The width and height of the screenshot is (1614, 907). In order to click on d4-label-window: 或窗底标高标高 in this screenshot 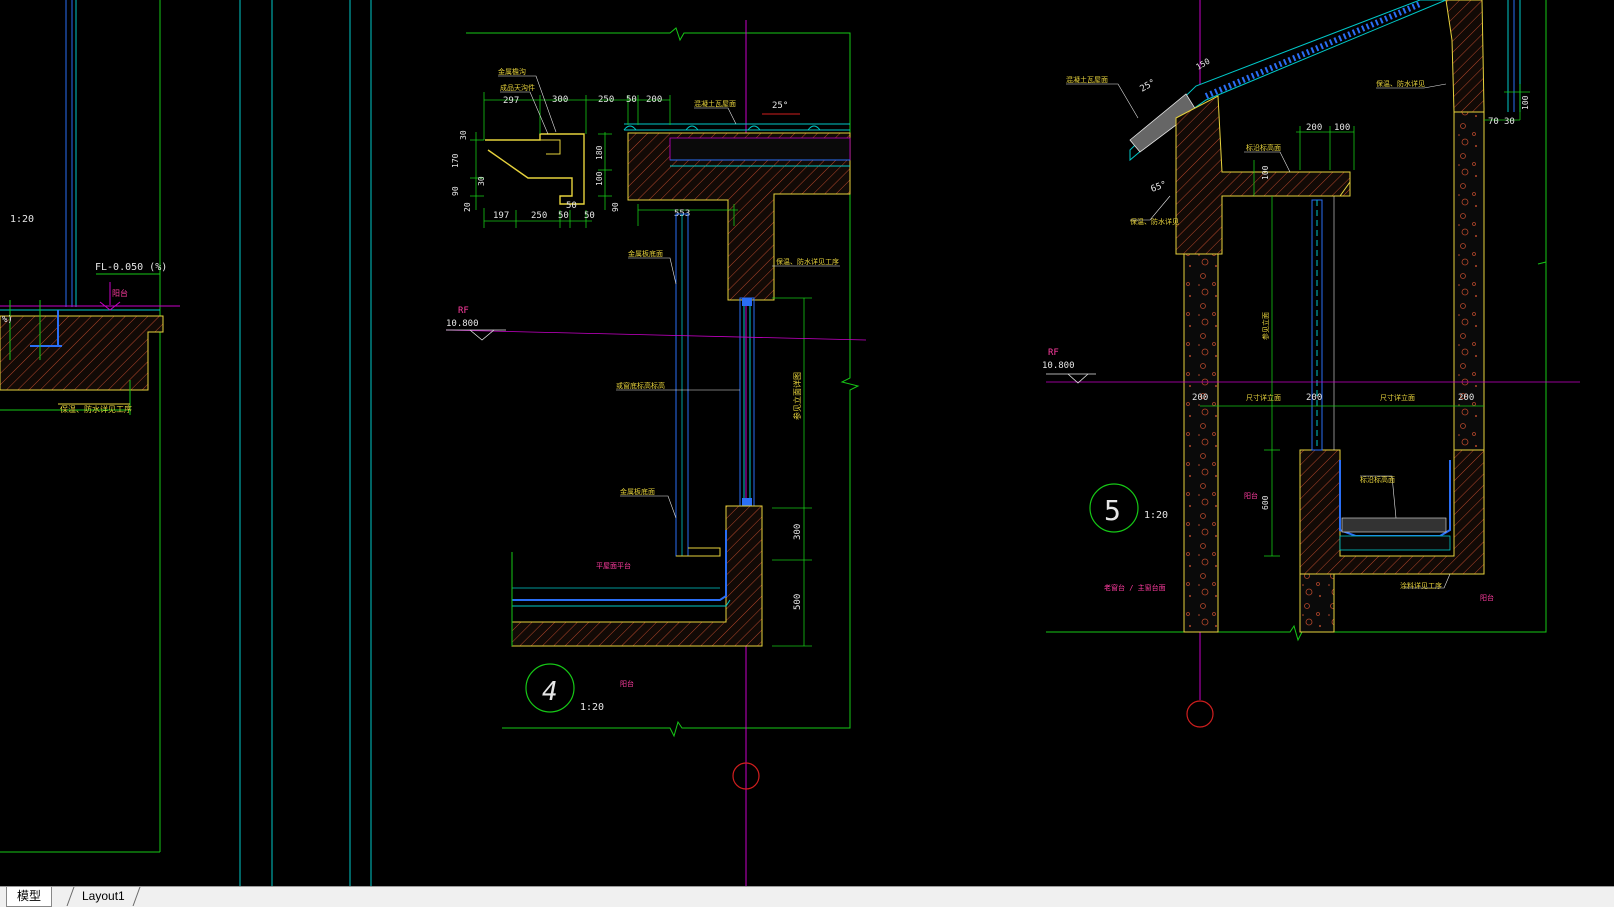, I will do `click(640, 385)`.